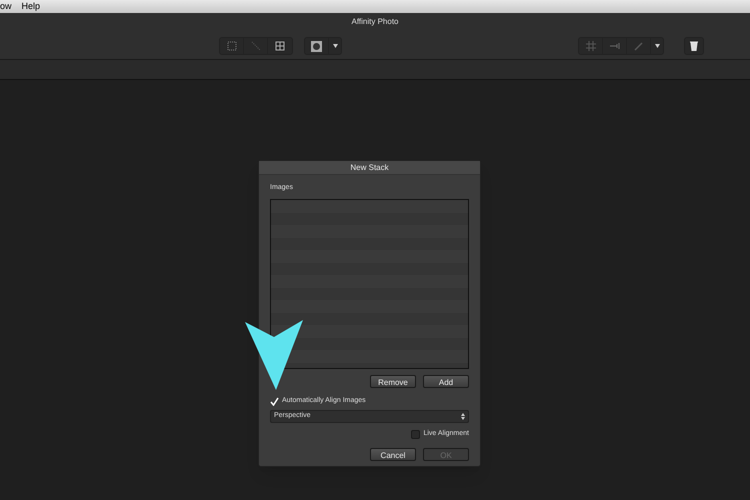 The image size is (750, 500). What do you see at coordinates (323, 46) in the screenshot?
I see `mask-tools-group` at bounding box center [323, 46].